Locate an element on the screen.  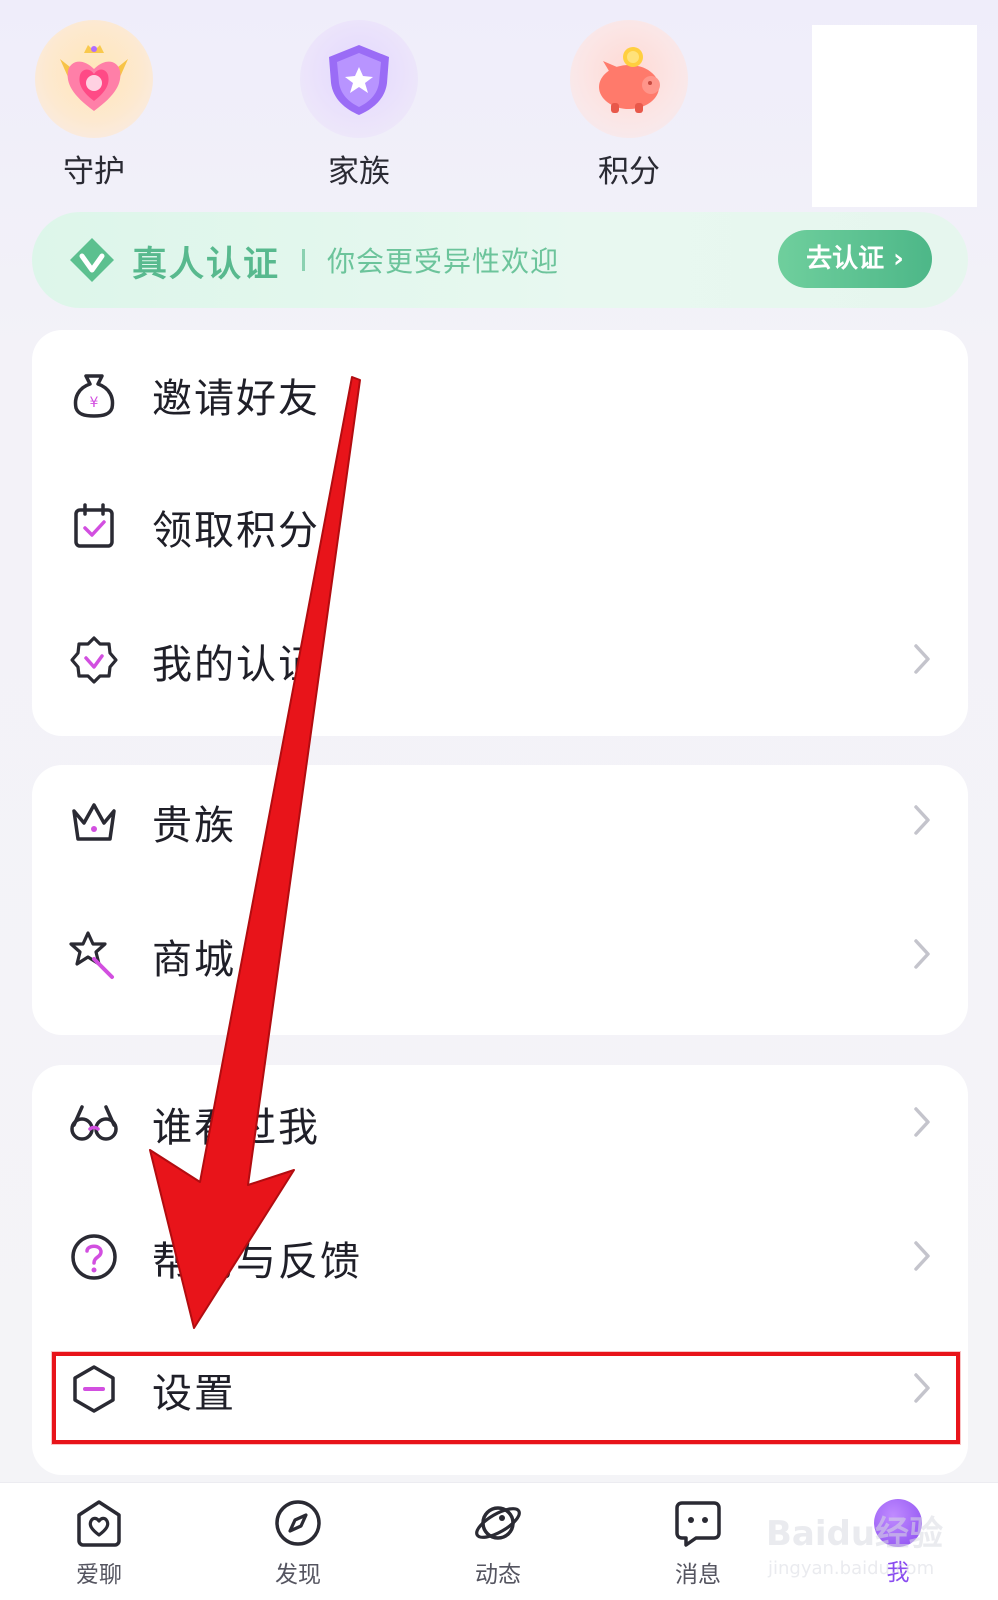
tab-discover: 发现 is located at coordinates (298, 1543).